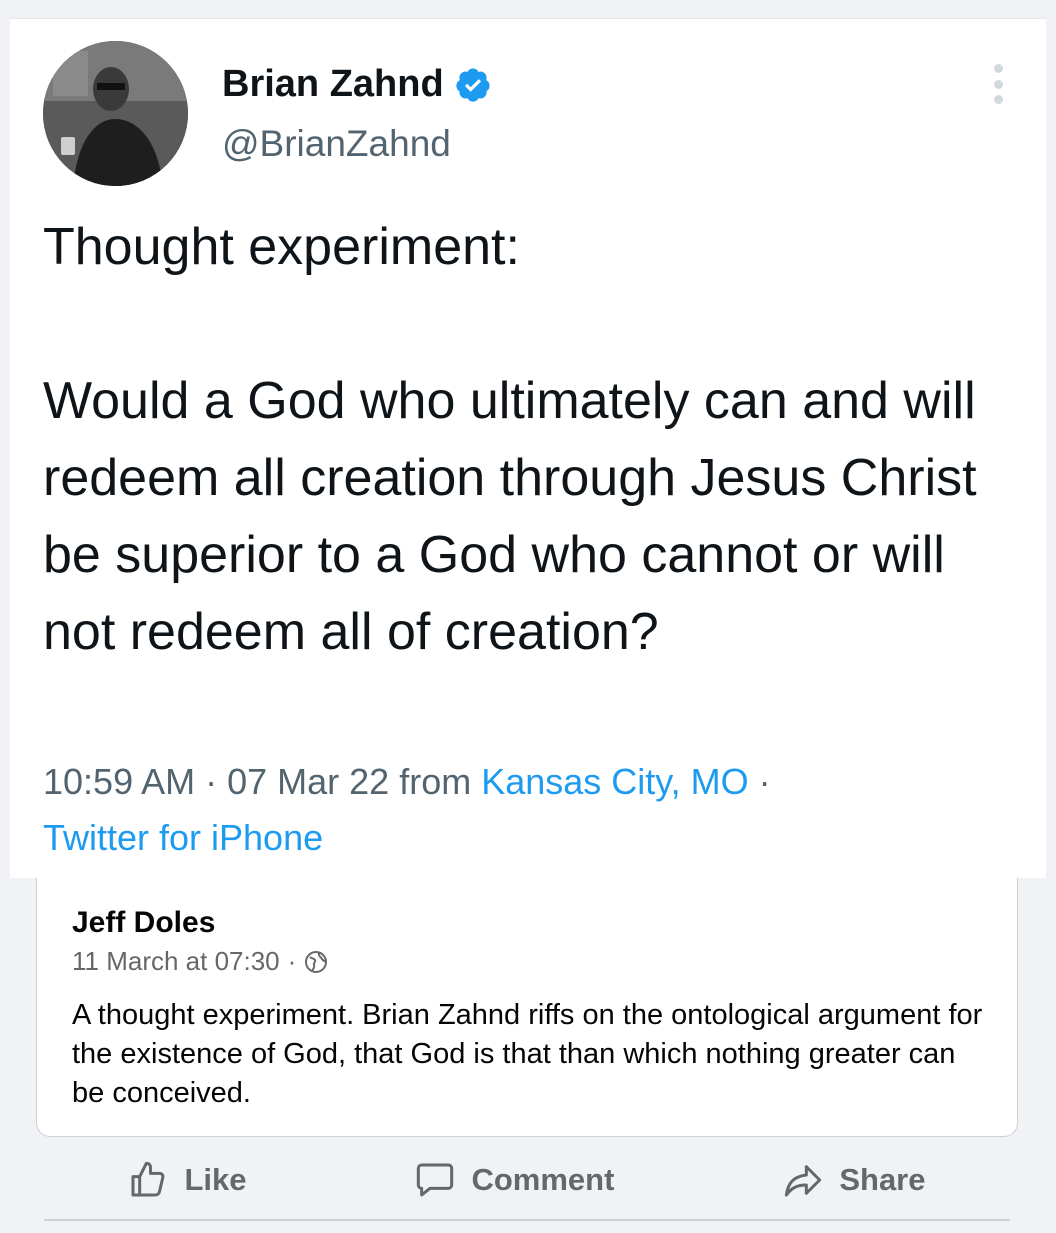 The width and height of the screenshot is (1056, 1233). I want to click on post-author: Jeff Doles, so click(143, 923).